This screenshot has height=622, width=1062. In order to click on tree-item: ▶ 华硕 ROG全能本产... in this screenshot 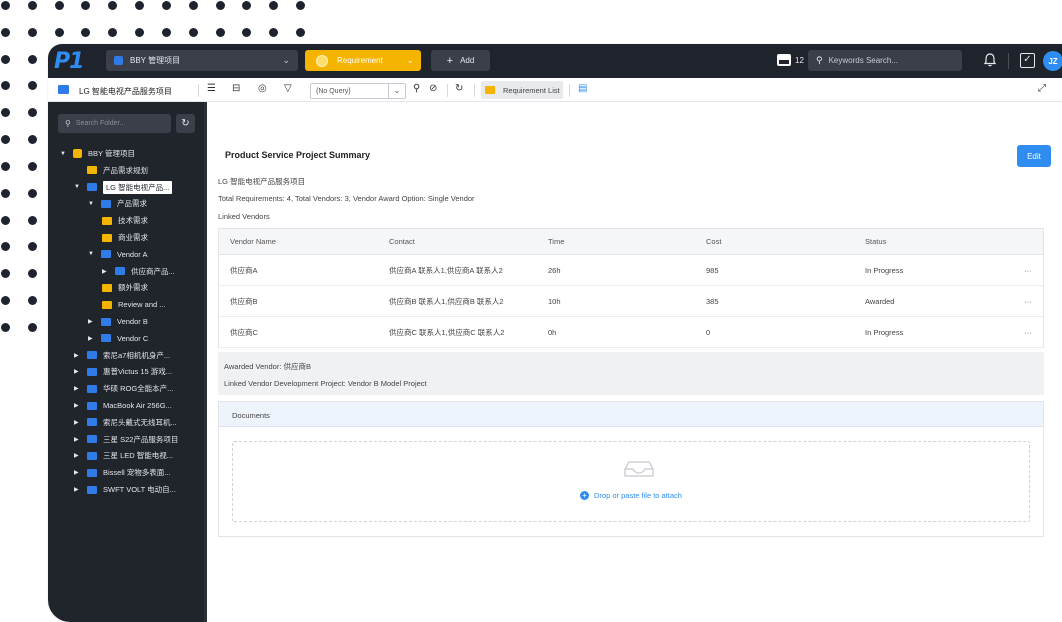, I will do `click(123, 388)`.